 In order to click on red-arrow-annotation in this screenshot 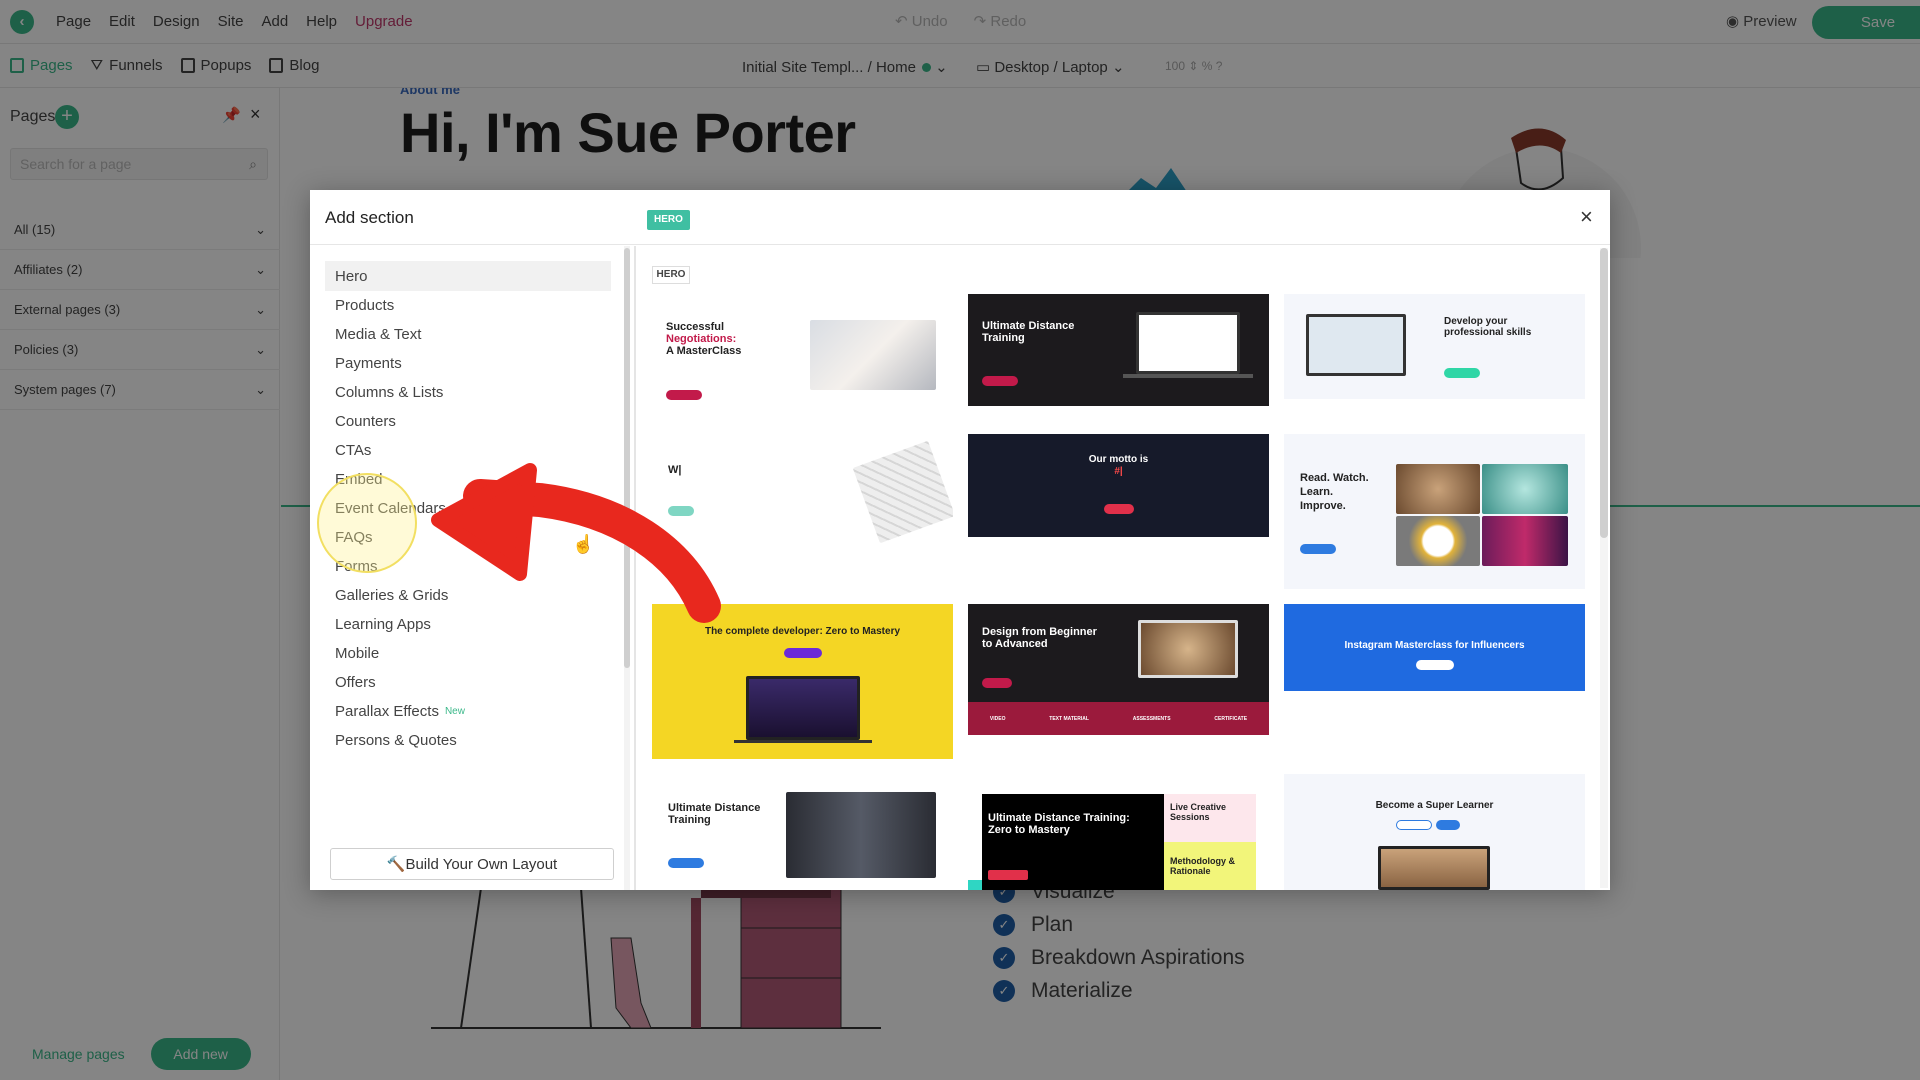, I will do `click(576, 543)`.